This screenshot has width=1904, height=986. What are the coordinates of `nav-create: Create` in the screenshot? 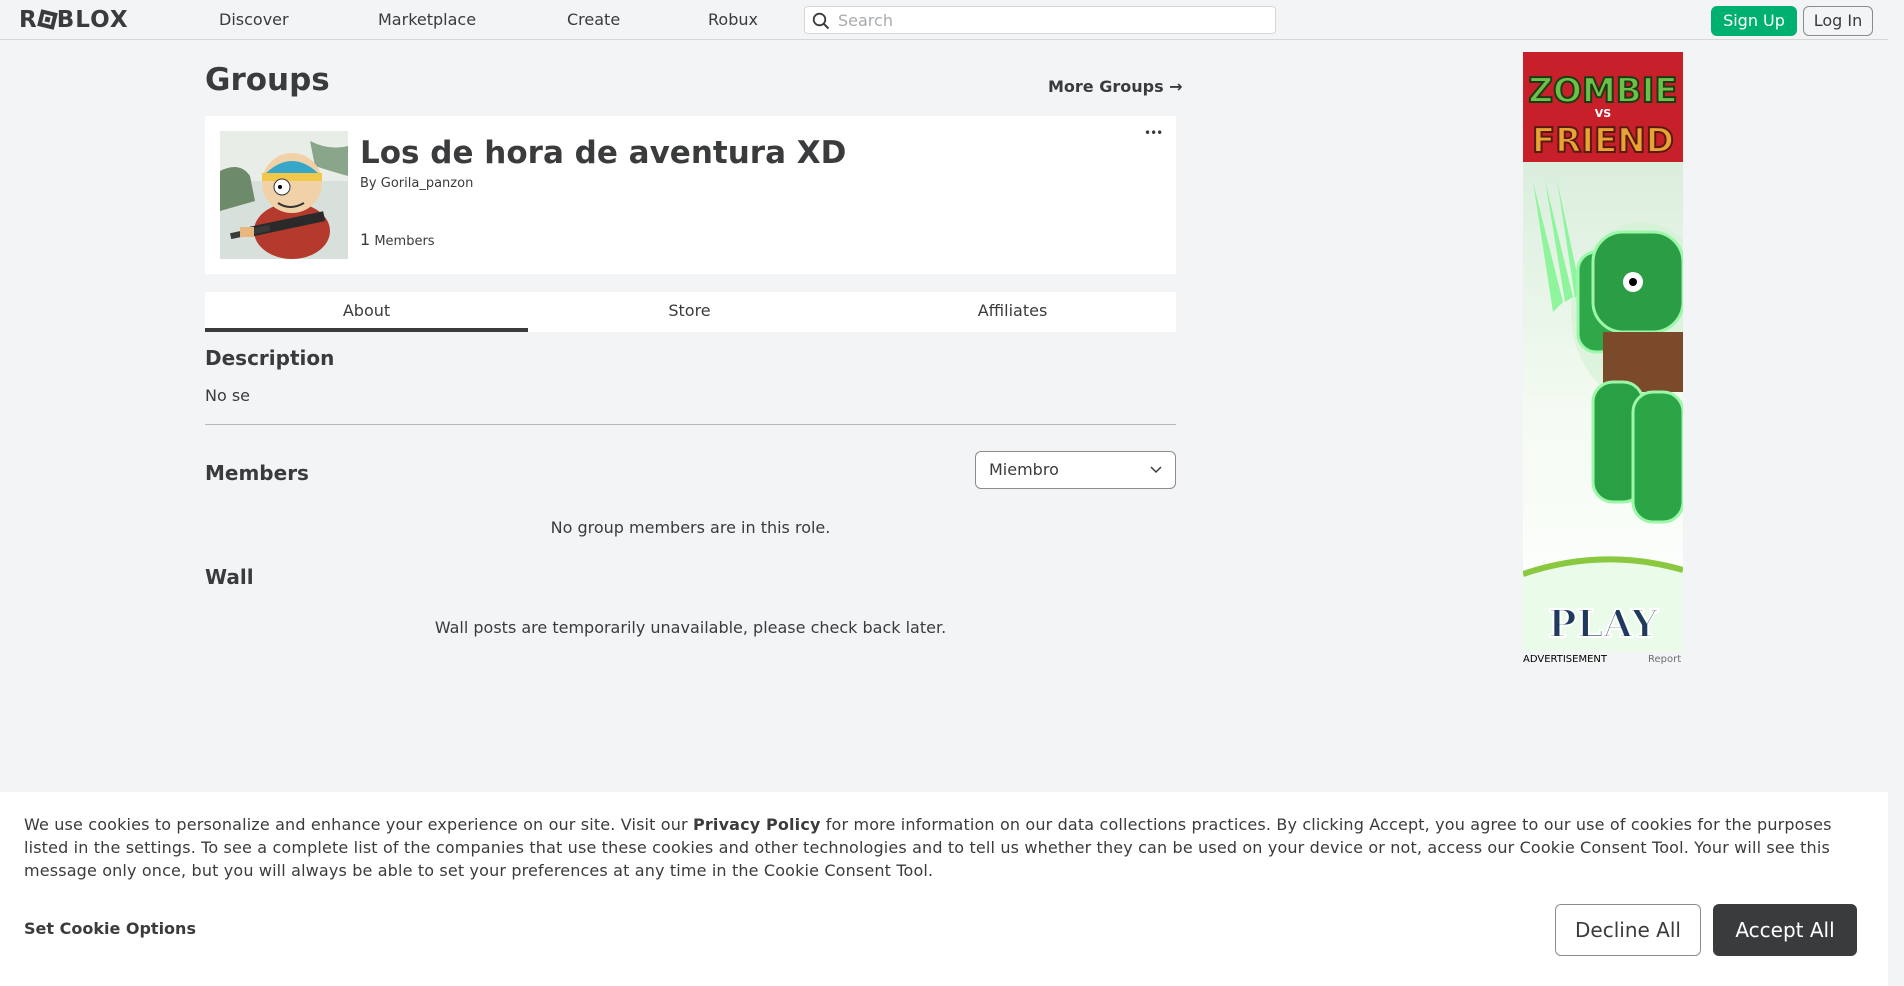 It's located at (593, 20).